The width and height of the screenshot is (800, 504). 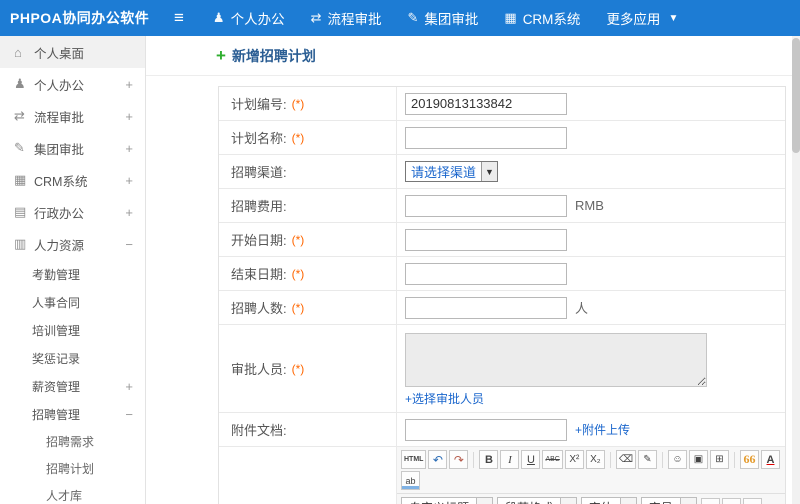 I want to click on align-left-button: ≡, so click(x=710, y=501).